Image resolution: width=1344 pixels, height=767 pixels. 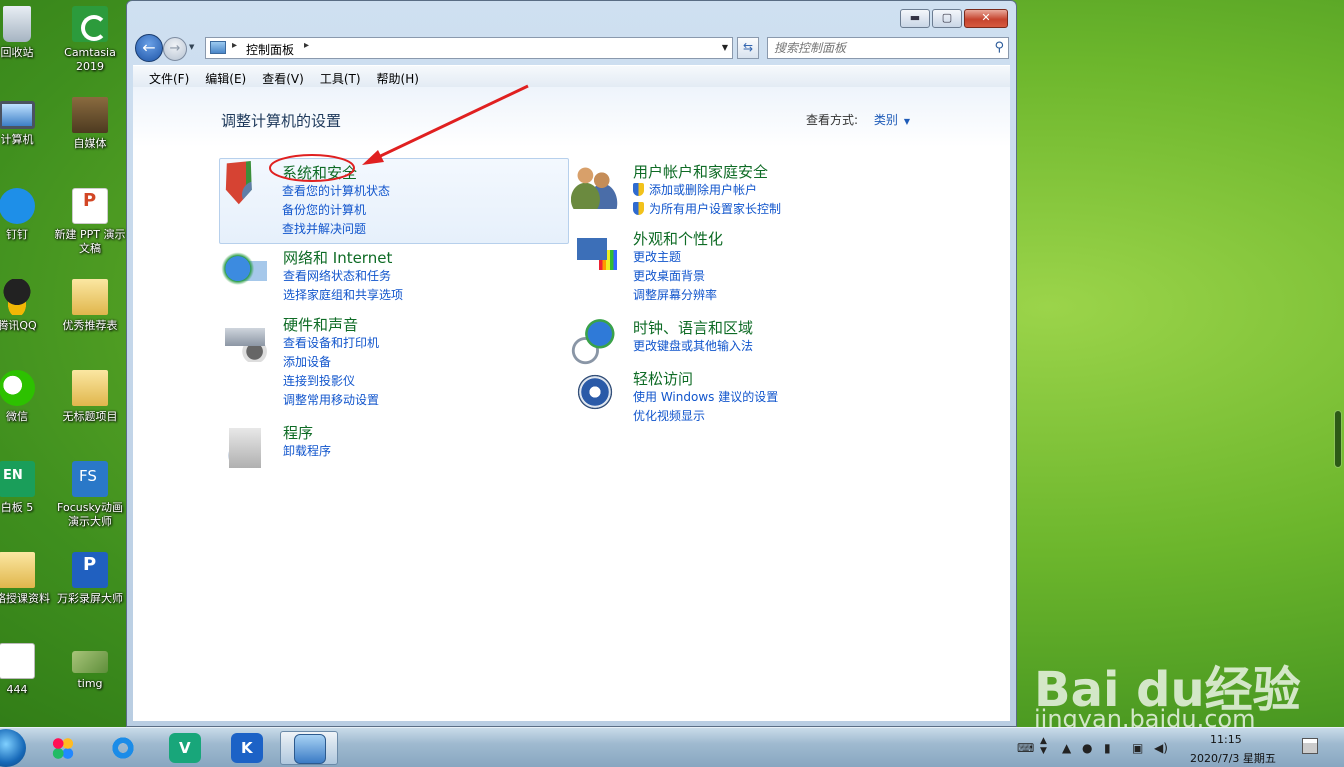 I want to click on breadcrumb-control-panel: 控制面板, so click(x=270, y=49).